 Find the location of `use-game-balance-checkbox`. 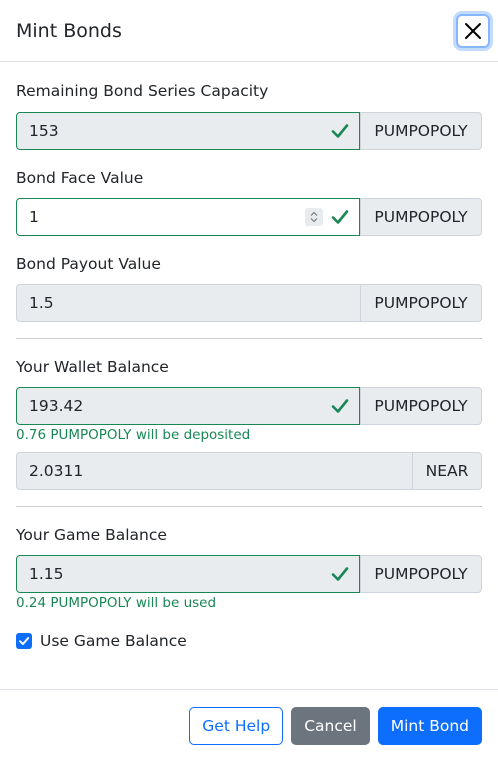

use-game-balance-checkbox is located at coordinates (24, 641).